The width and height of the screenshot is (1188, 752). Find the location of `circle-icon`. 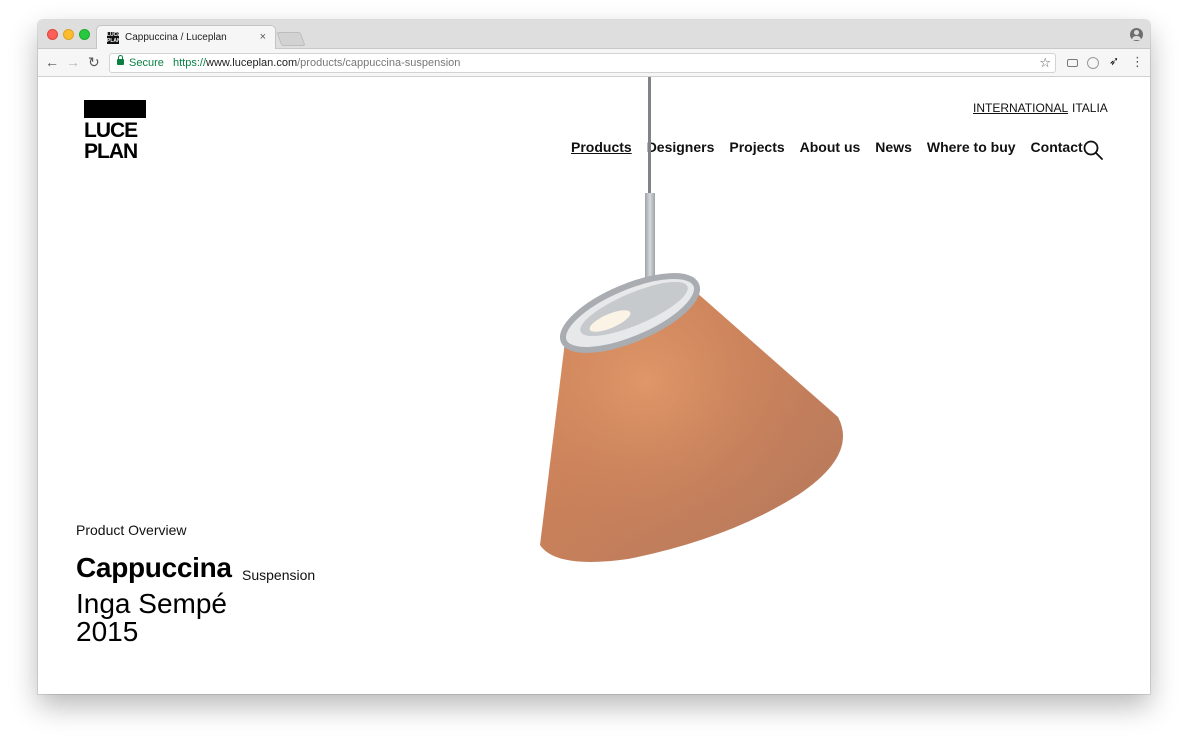

circle-icon is located at coordinates (1093, 63).